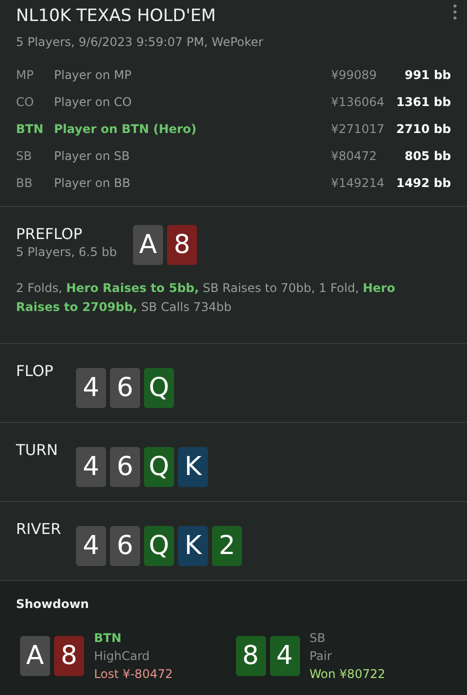  What do you see at coordinates (37, 450) in the screenshot?
I see `street-name: TURN` at bounding box center [37, 450].